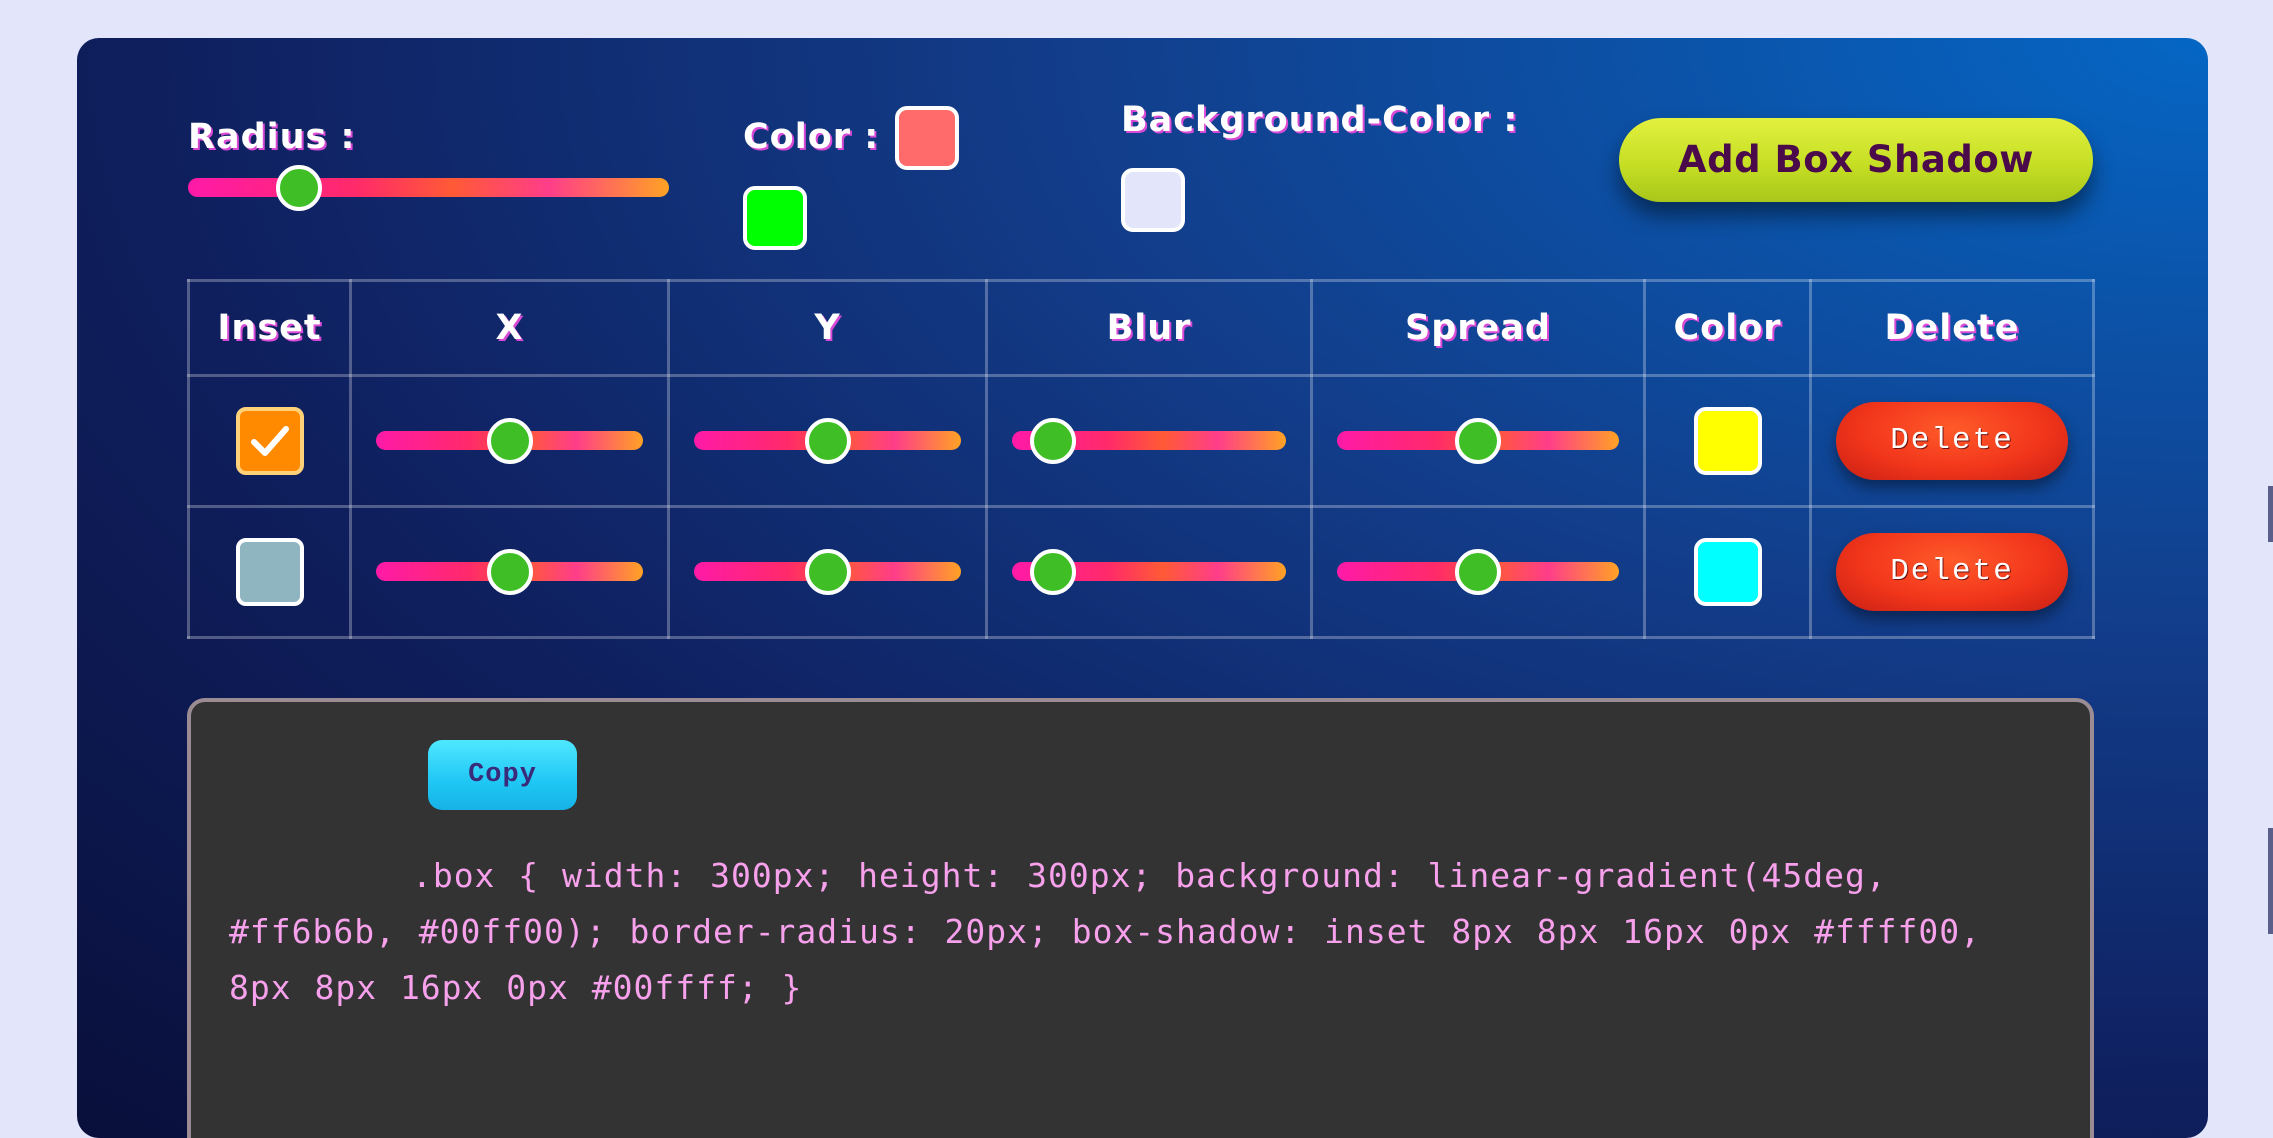 The width and height of the screenshot is (2273, 1138). I want to click on header-color: Color, so click(1727, 328).